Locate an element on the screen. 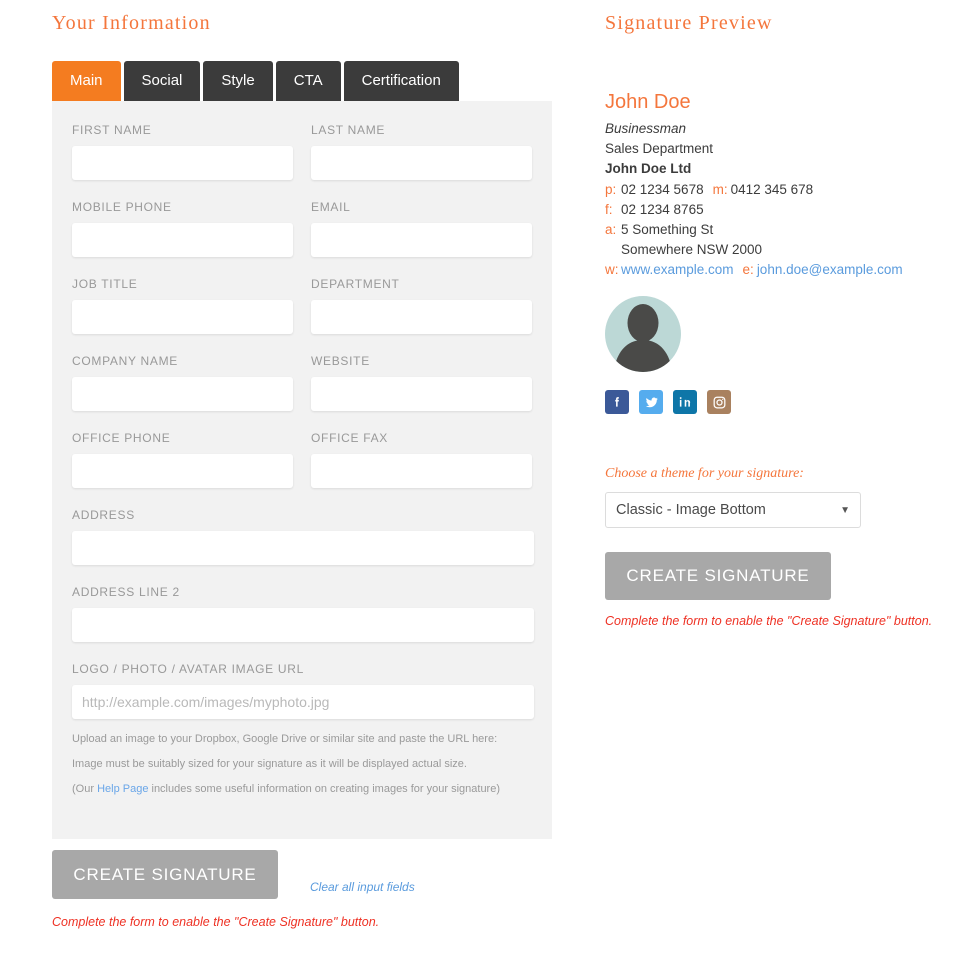  last-name-input is located at coordinates (421, 163).